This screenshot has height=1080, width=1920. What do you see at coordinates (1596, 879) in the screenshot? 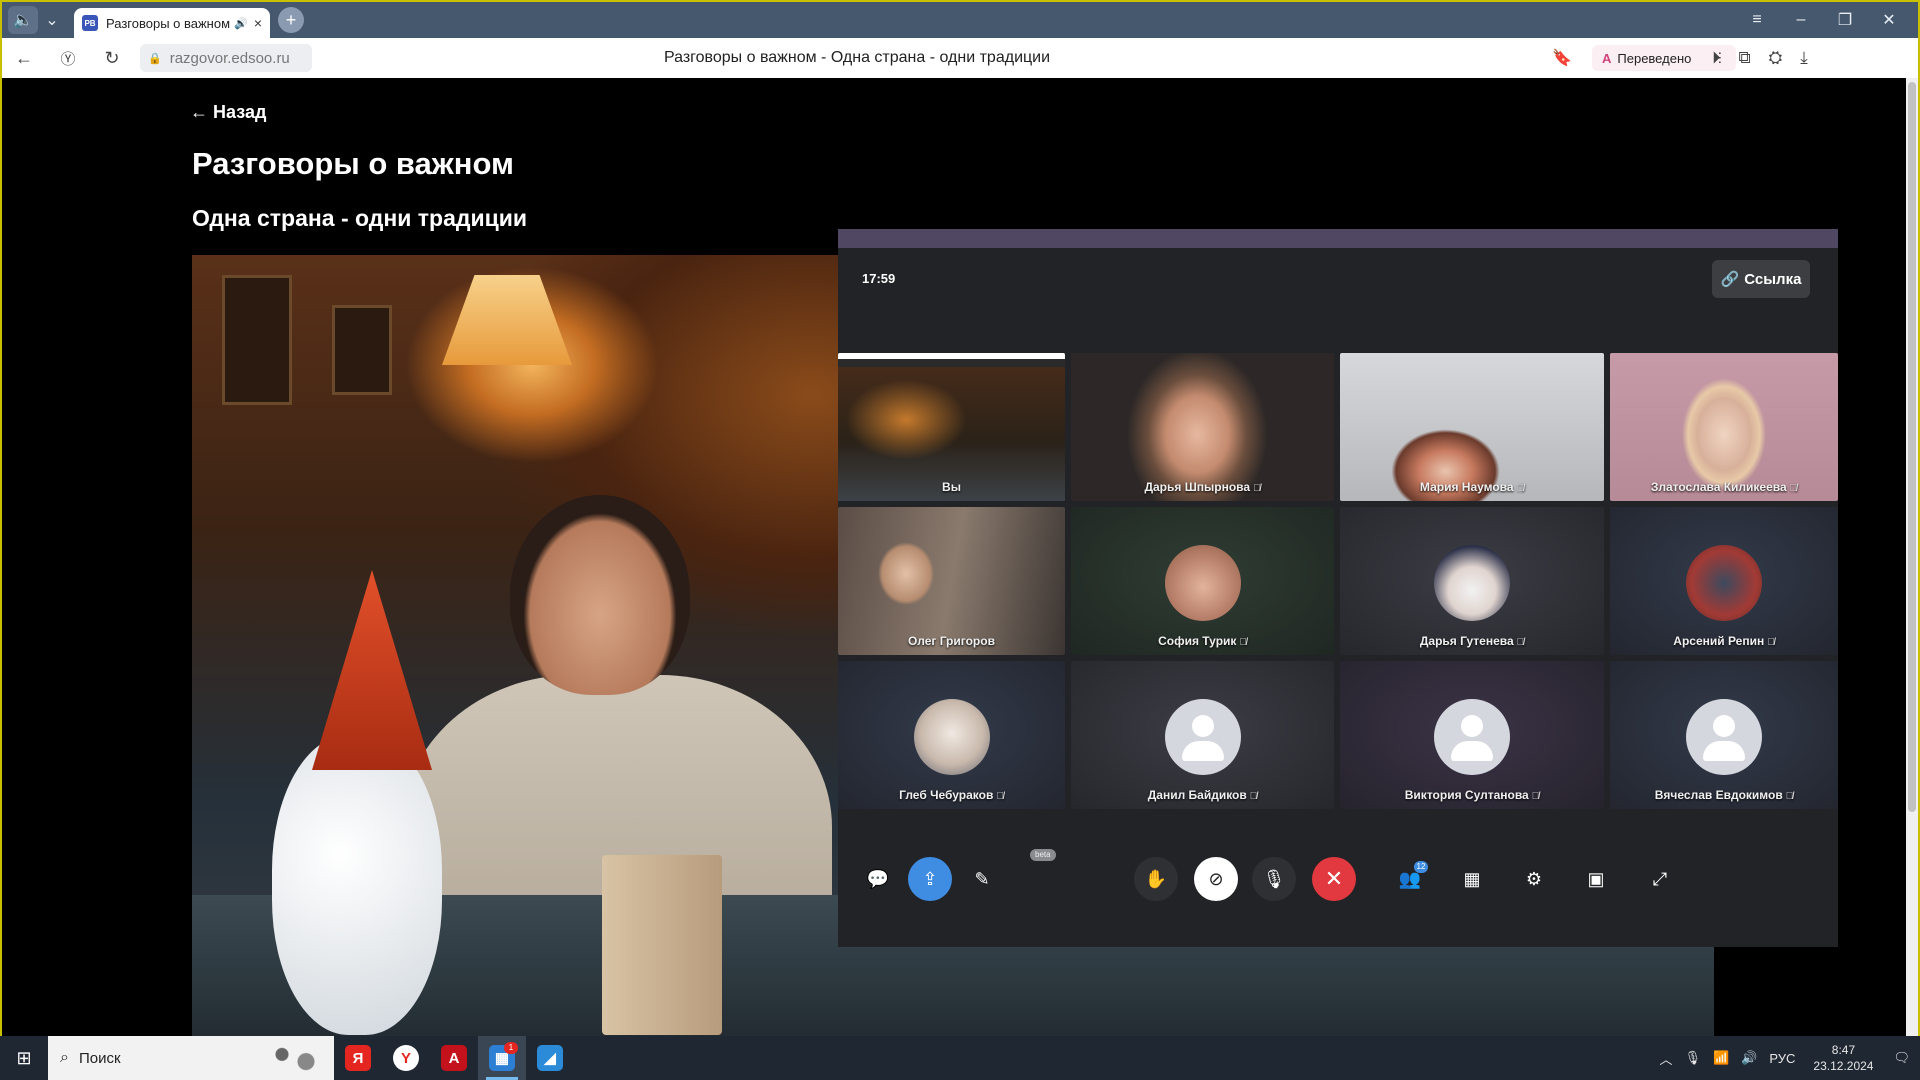
I see `picture-in-picture-icon: ▣` at bounding box center [1596, 879].